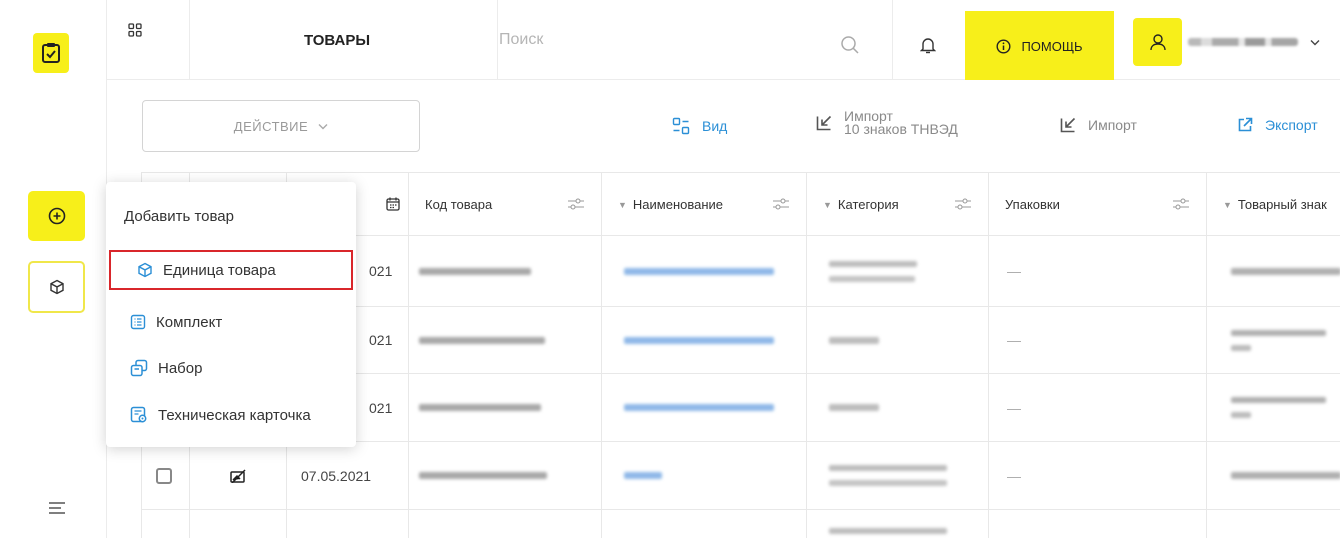  Describe the element at coordinates (231, 368) in the screenshot. I see `menu-item-set: Набор` at that location.